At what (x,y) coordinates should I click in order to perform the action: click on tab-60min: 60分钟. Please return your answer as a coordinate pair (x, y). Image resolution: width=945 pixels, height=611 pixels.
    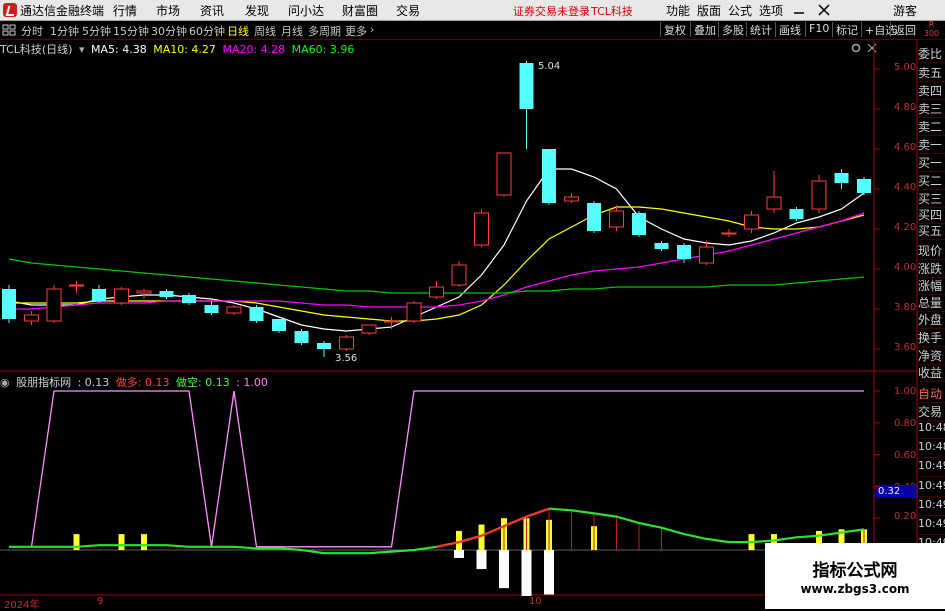
    Looking at the image, I should click on (207, 31).